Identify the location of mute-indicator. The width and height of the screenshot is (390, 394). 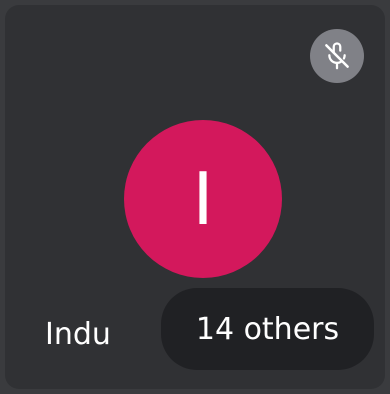
(337, 56).